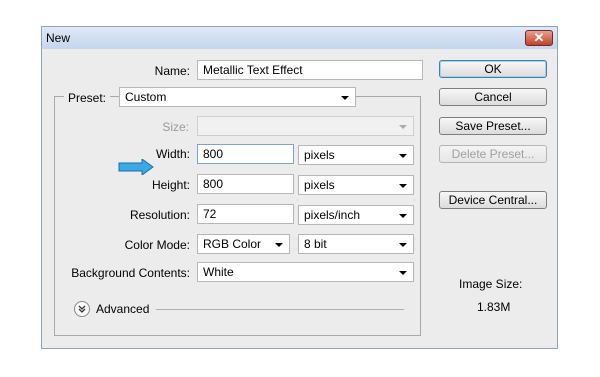 The width and height of the screenshot is (600, 377). What do you see at coordinates (332, 215) in the screenshot?
I see `resolution-unit-value: pixels/inch` at bounding box center [332, 215].